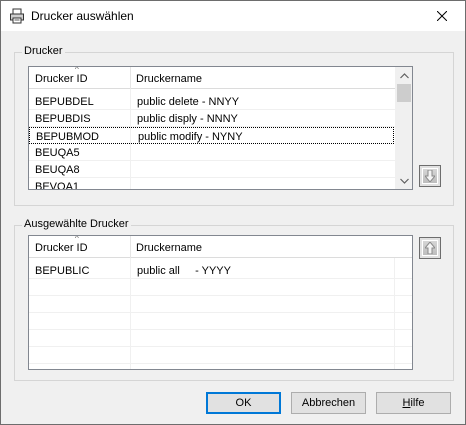 Image resolution: width=466 pixels, height=425 pixels. I want to click on cell-printer-name: public delete - NNYY, so click(188, 102).